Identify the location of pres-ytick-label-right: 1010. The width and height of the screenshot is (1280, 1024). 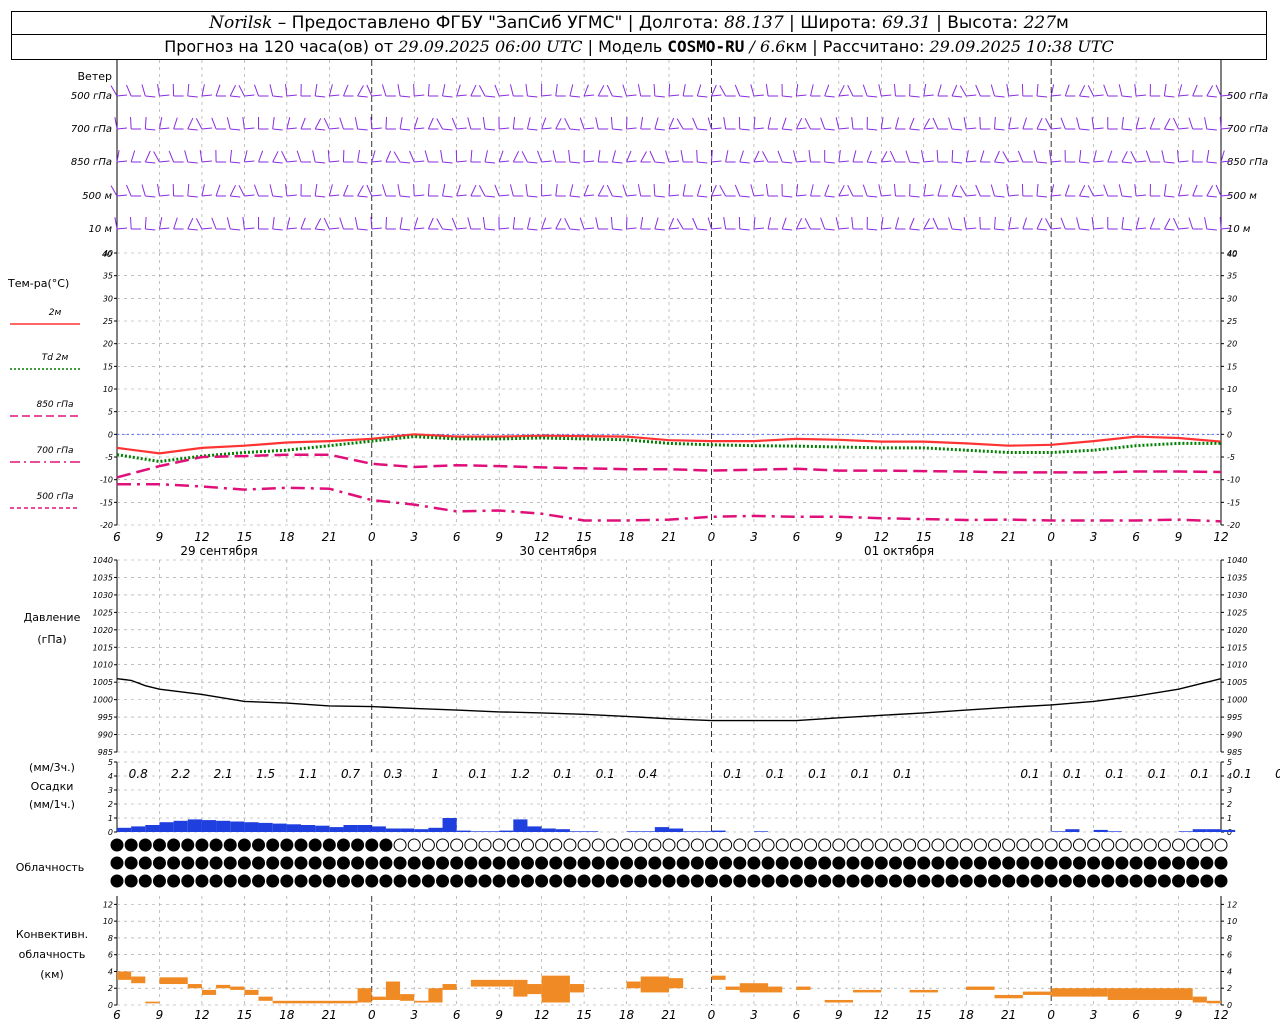
(1237, 665).